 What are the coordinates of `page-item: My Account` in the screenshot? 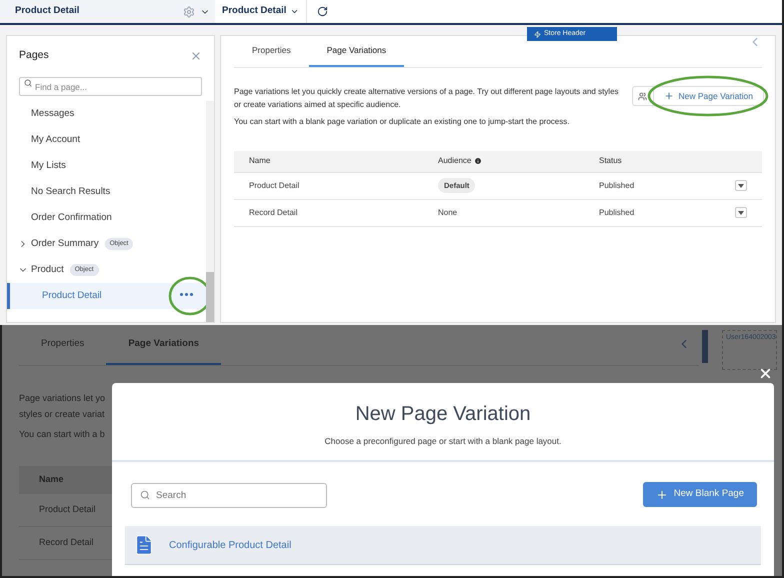 It's located at (106, 139).